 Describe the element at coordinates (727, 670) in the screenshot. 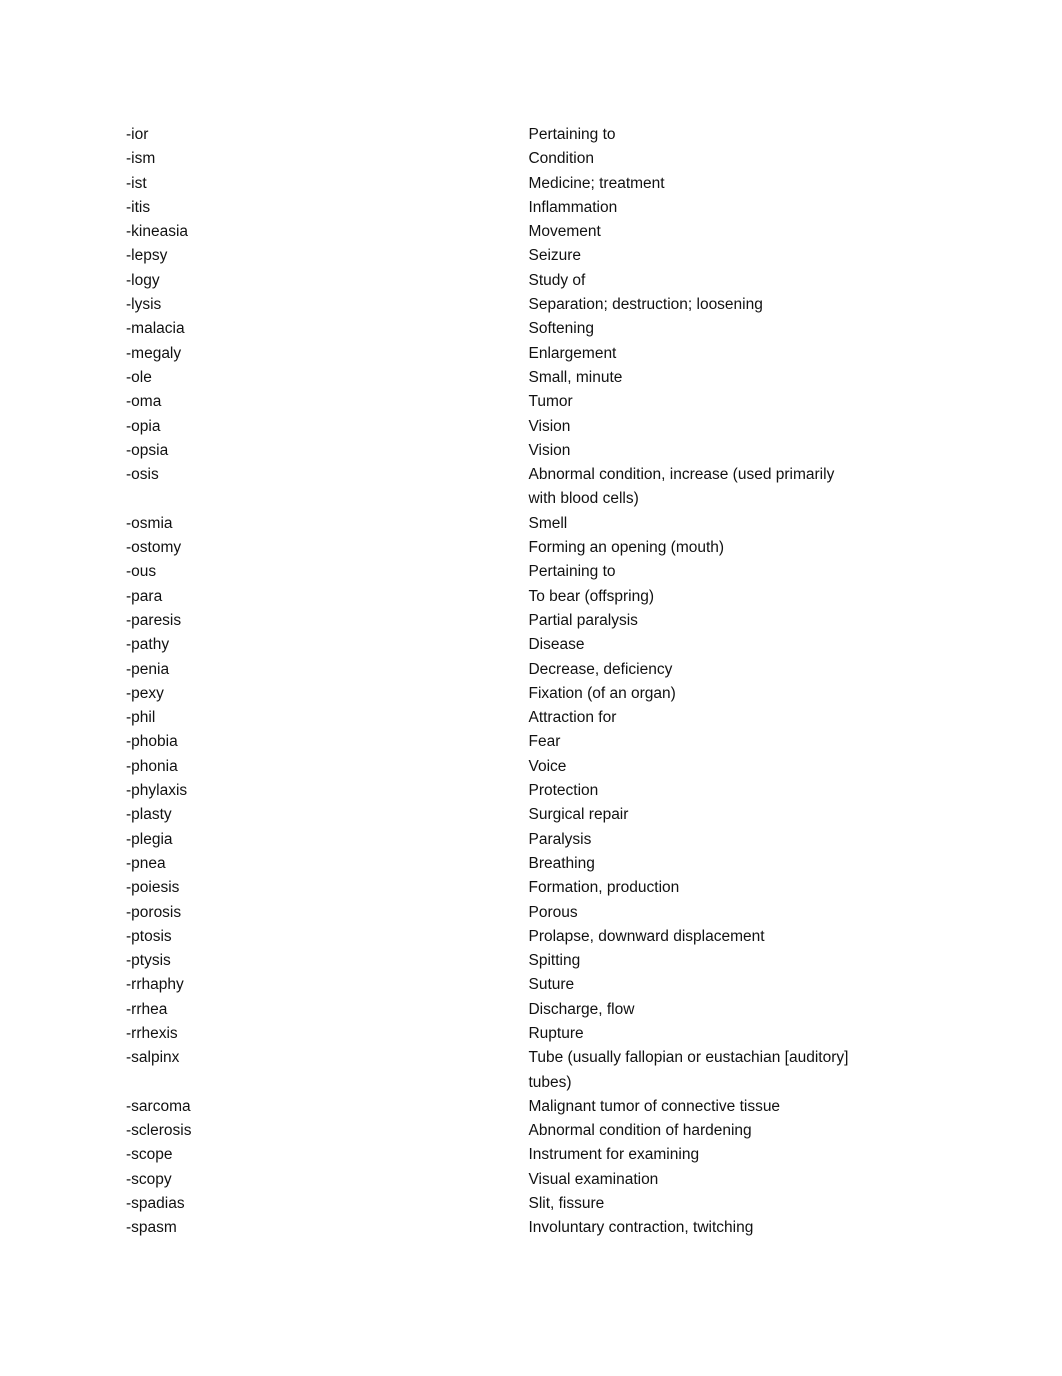

I see `suffix-definition: Decrease, deficiency` at that location.